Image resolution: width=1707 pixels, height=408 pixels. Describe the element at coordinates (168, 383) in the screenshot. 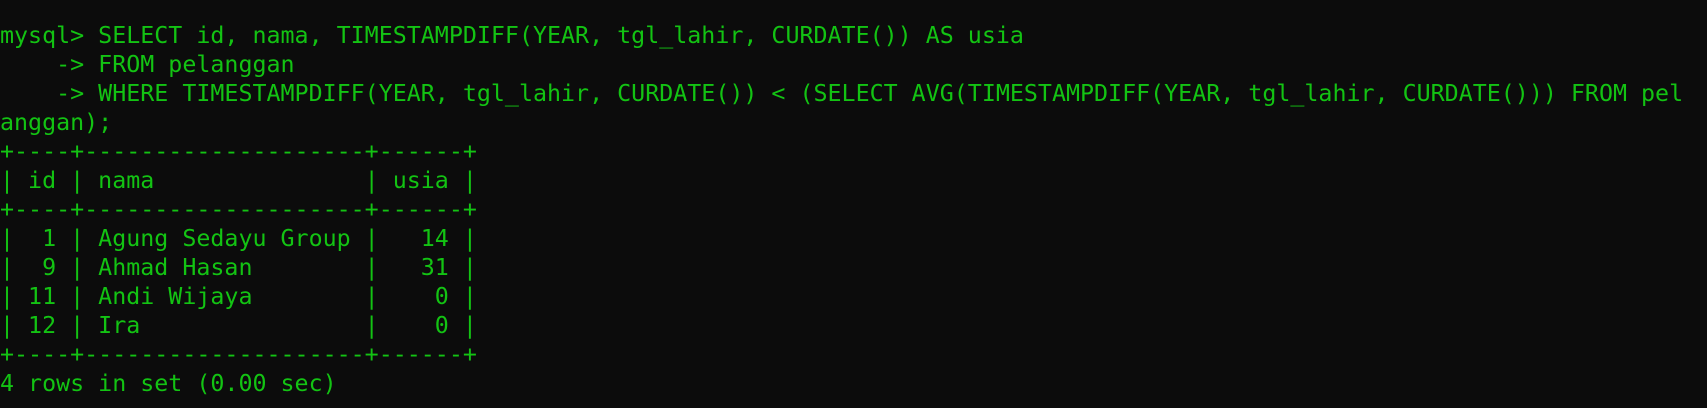

I see `result-summary: 4 rows in set (0.00 sec)` at that location.